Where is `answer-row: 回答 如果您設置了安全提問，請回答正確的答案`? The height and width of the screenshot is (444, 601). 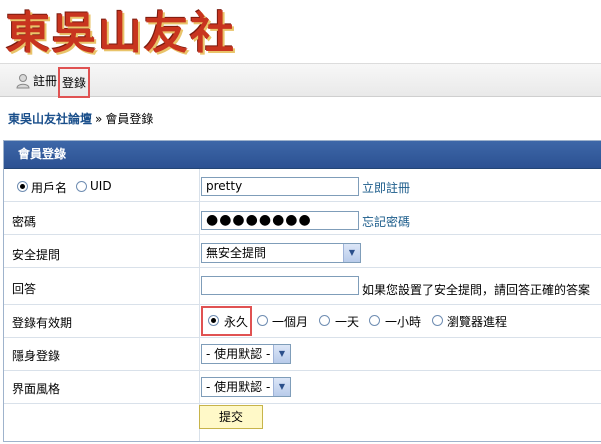 answer-row: 回答 如果您設置了安全提問，請回答正確的答案 is located at coordinates (302, 286).